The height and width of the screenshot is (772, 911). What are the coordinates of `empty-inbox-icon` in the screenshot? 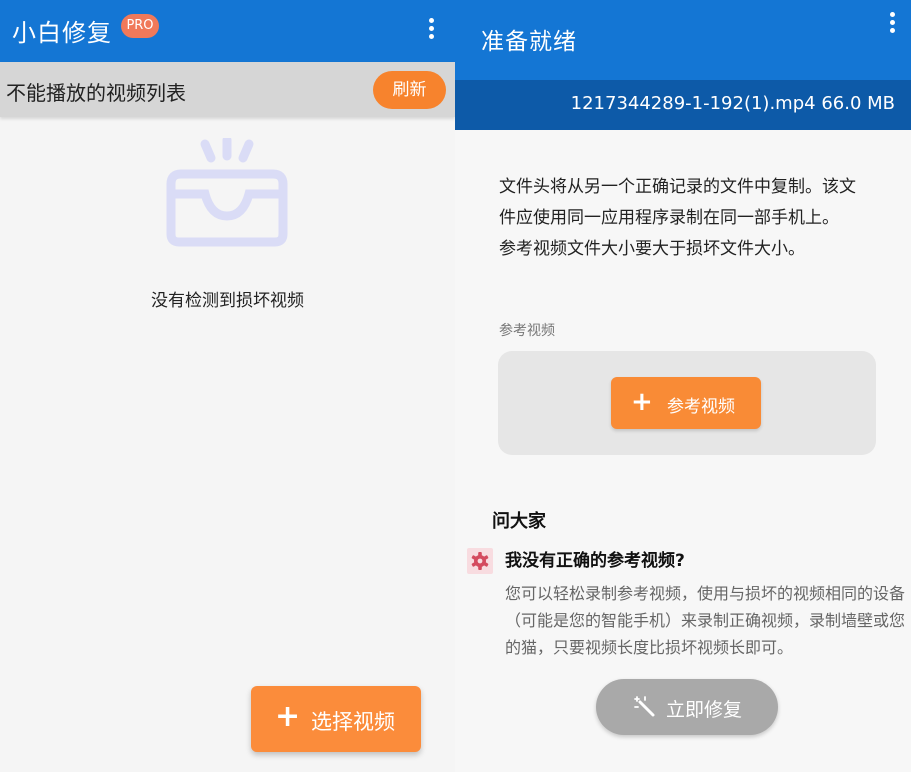 It's located at (227, 192).